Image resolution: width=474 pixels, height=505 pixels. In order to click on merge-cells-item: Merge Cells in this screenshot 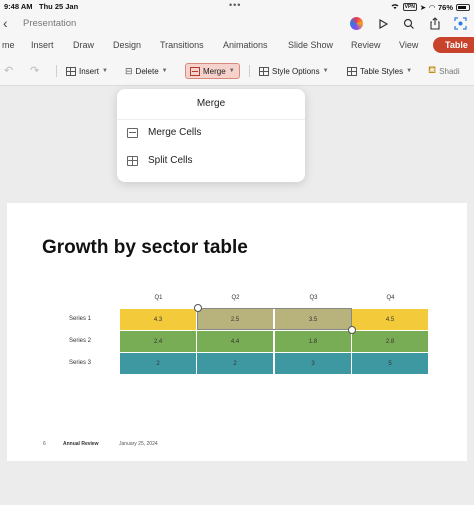, I will do `click(164, 132)`.